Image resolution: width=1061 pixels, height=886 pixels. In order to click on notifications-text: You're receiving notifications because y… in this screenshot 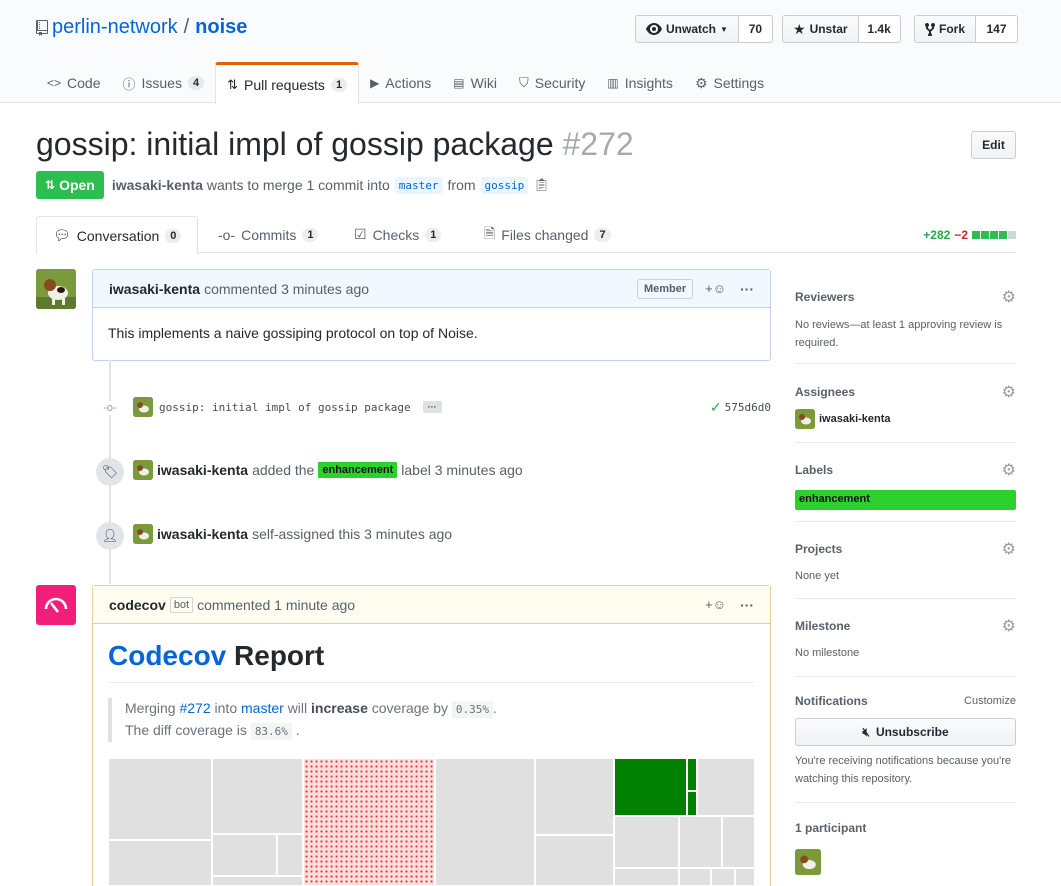, I will do `click(903, 770)`.